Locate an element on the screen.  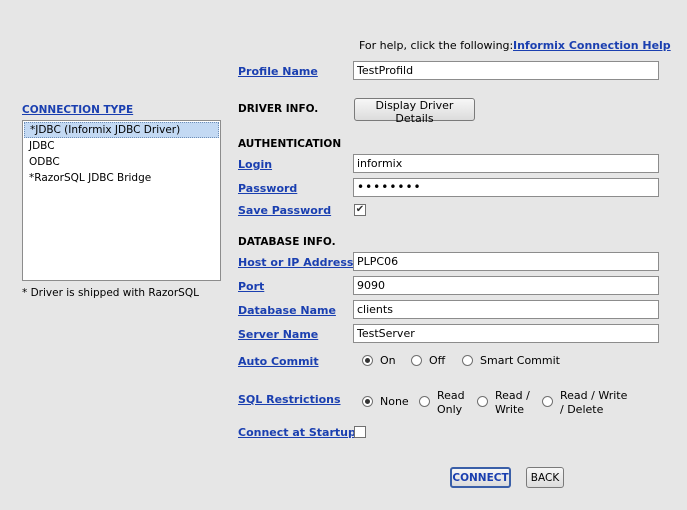
sql-restriction-read-write-delete-line1: Read / Write is located at coordinates (594, 395).